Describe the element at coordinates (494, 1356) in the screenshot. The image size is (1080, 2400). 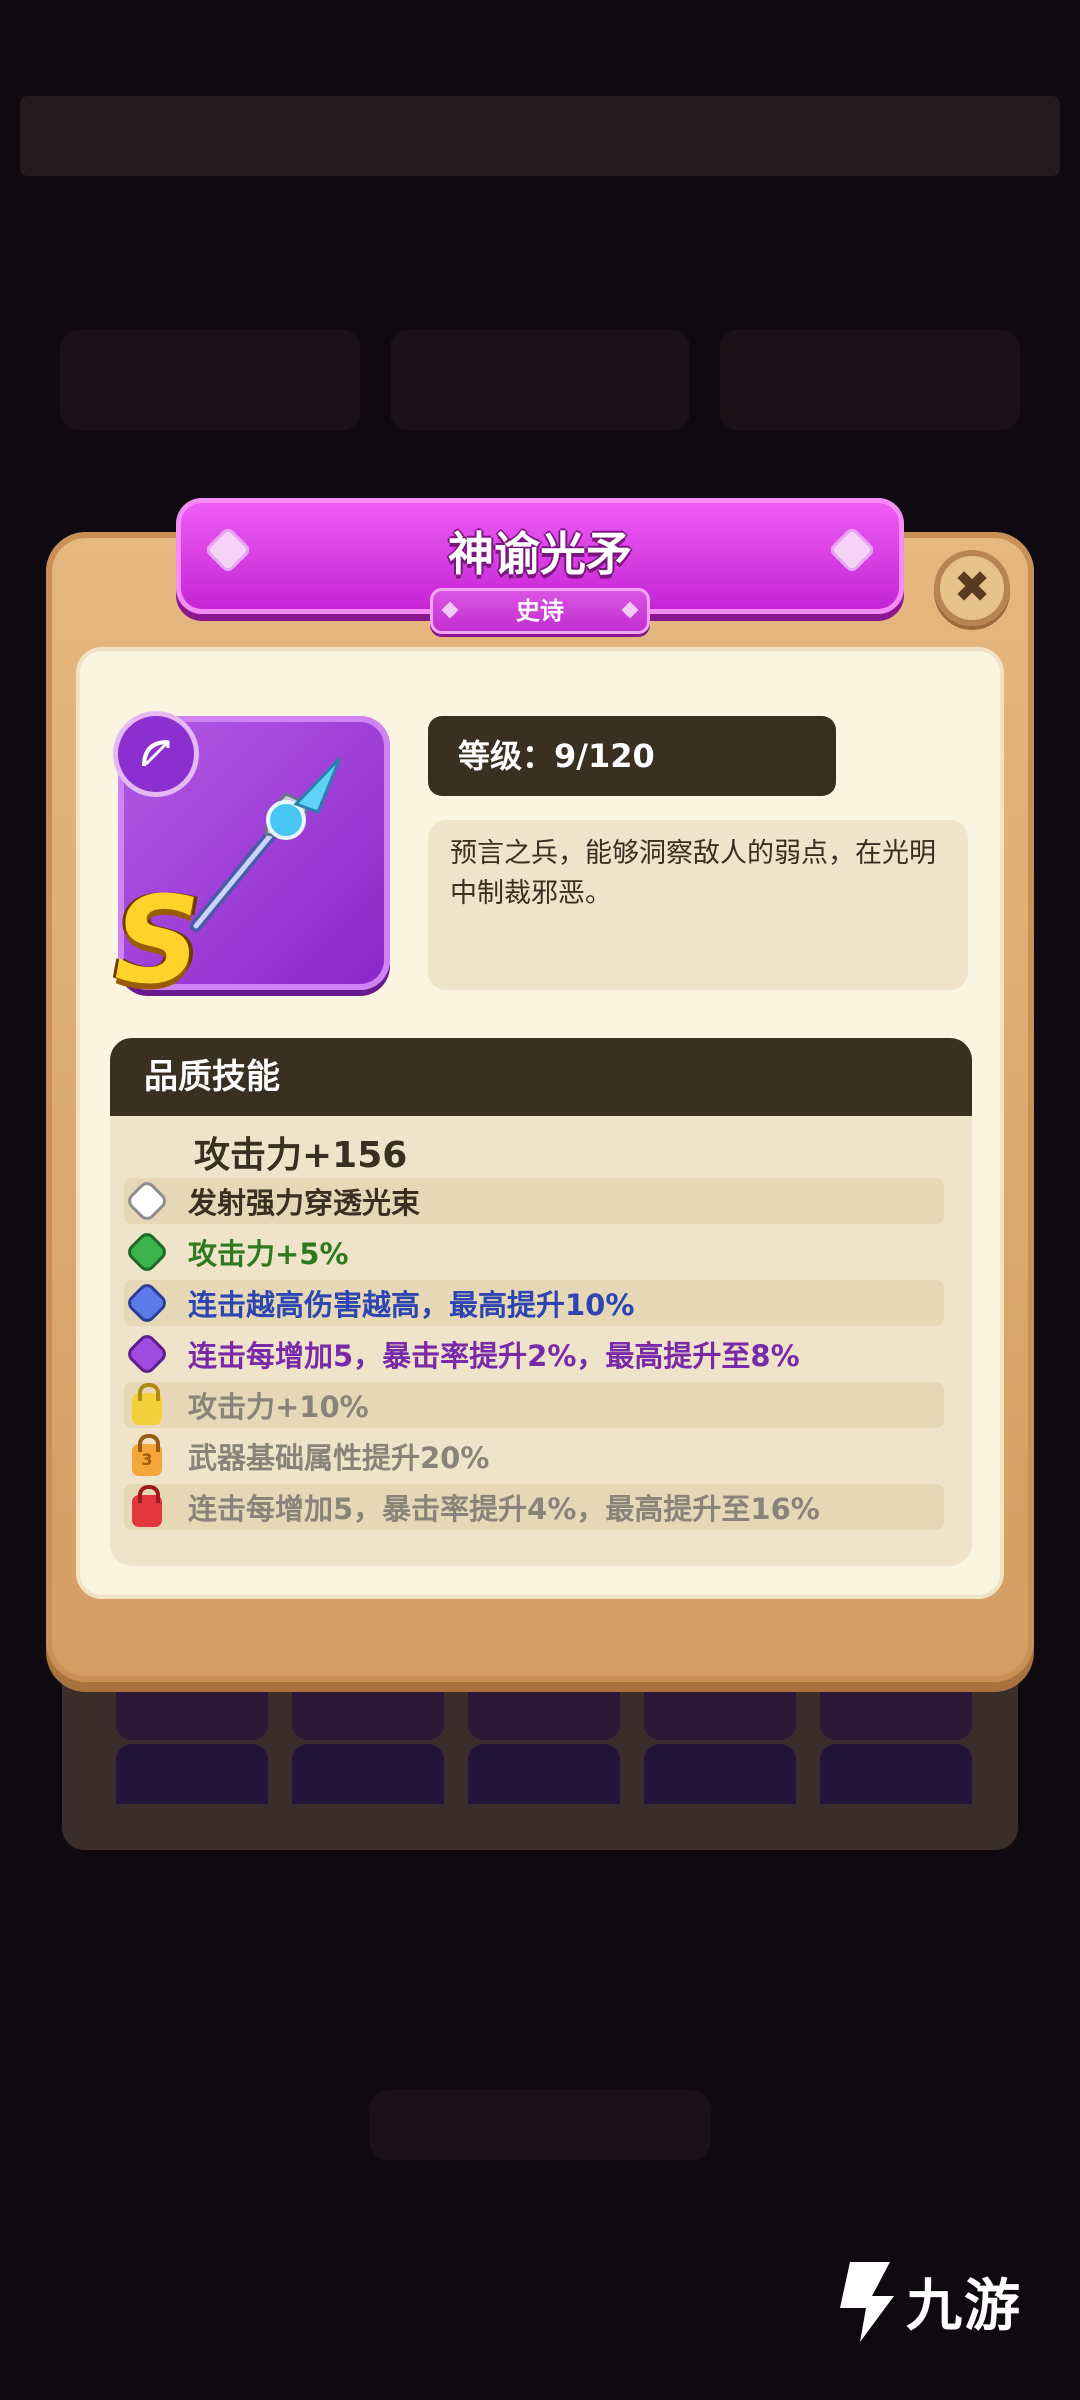
I see `skill-text: 连击每增加5，暴击率提升2%，最高提升至8%` at that location.